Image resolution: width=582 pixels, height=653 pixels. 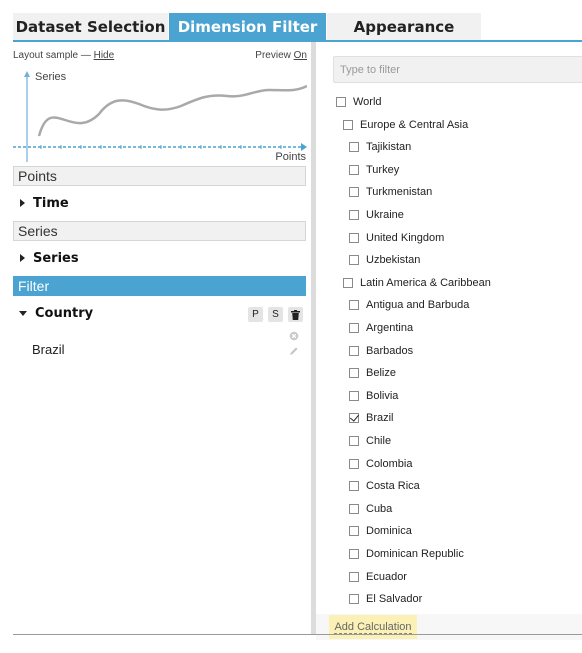 I want to click on series-section-header: Series, so click(x=159, y=231).